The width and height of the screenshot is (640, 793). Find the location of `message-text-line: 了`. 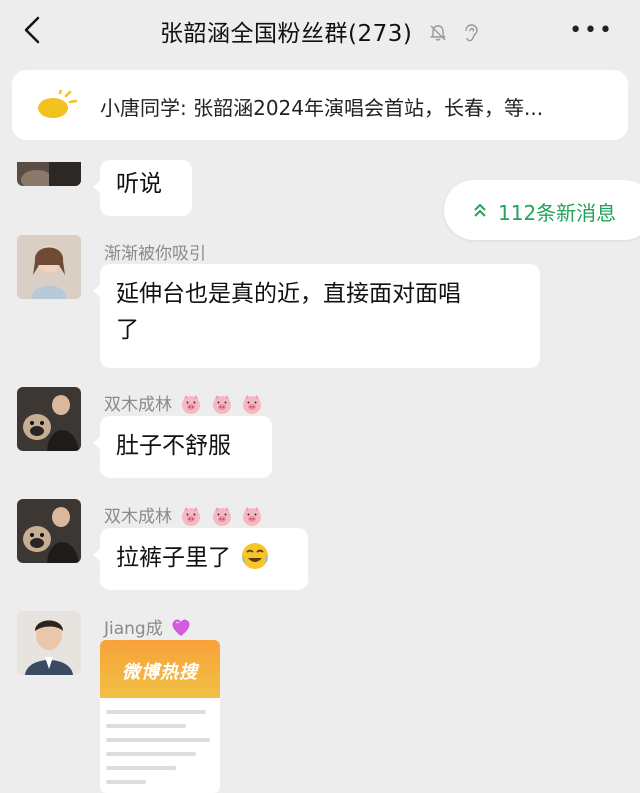

message-text-line: 了 is located at coordinates (127, 330).